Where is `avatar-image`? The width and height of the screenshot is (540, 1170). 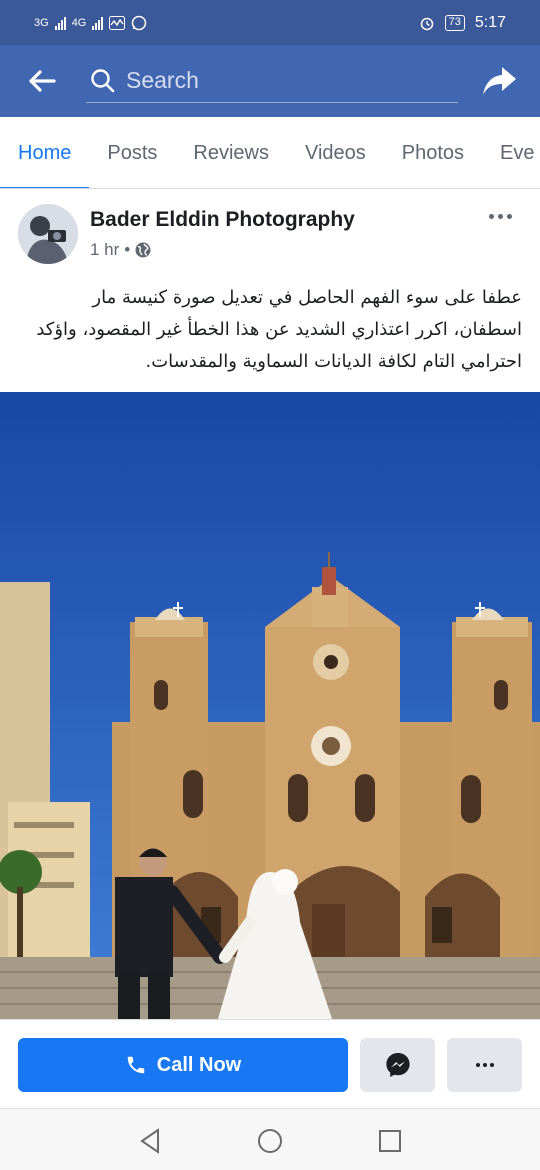
avatar-image is located at coordinates (48, 234).